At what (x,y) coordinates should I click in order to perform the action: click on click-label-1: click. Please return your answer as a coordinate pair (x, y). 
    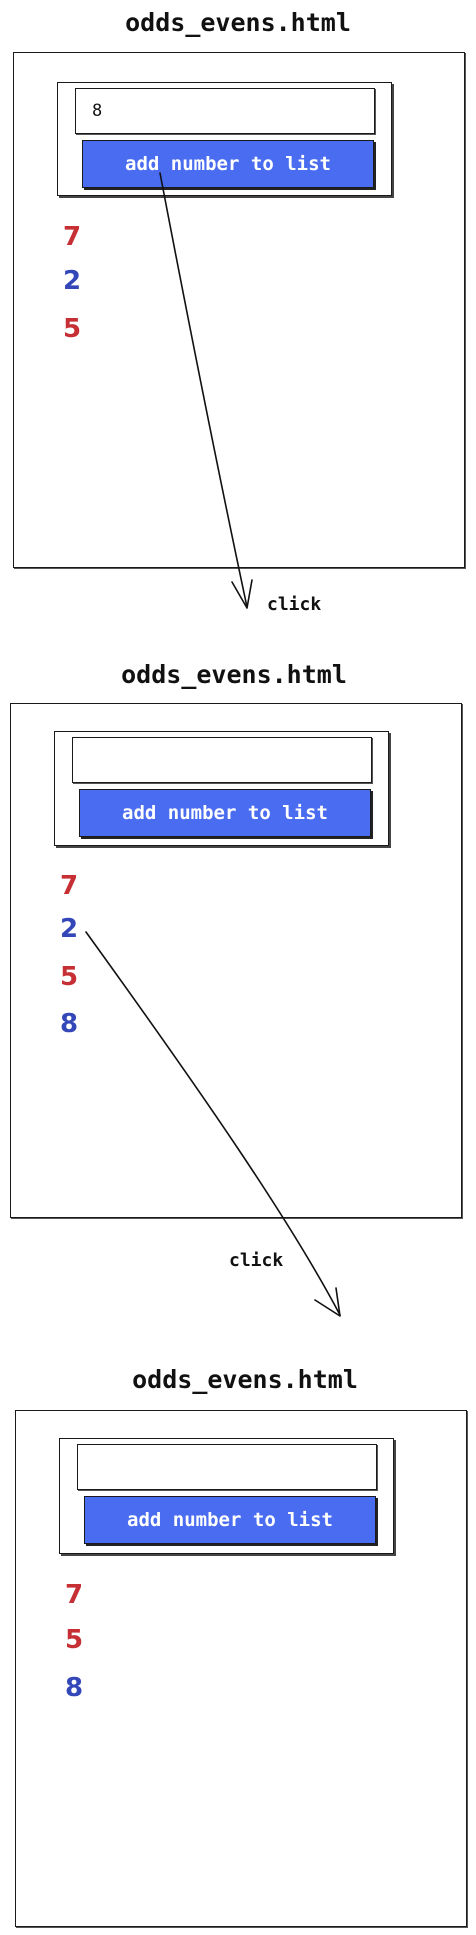
    Looking at the image, I should click on (294, 604).